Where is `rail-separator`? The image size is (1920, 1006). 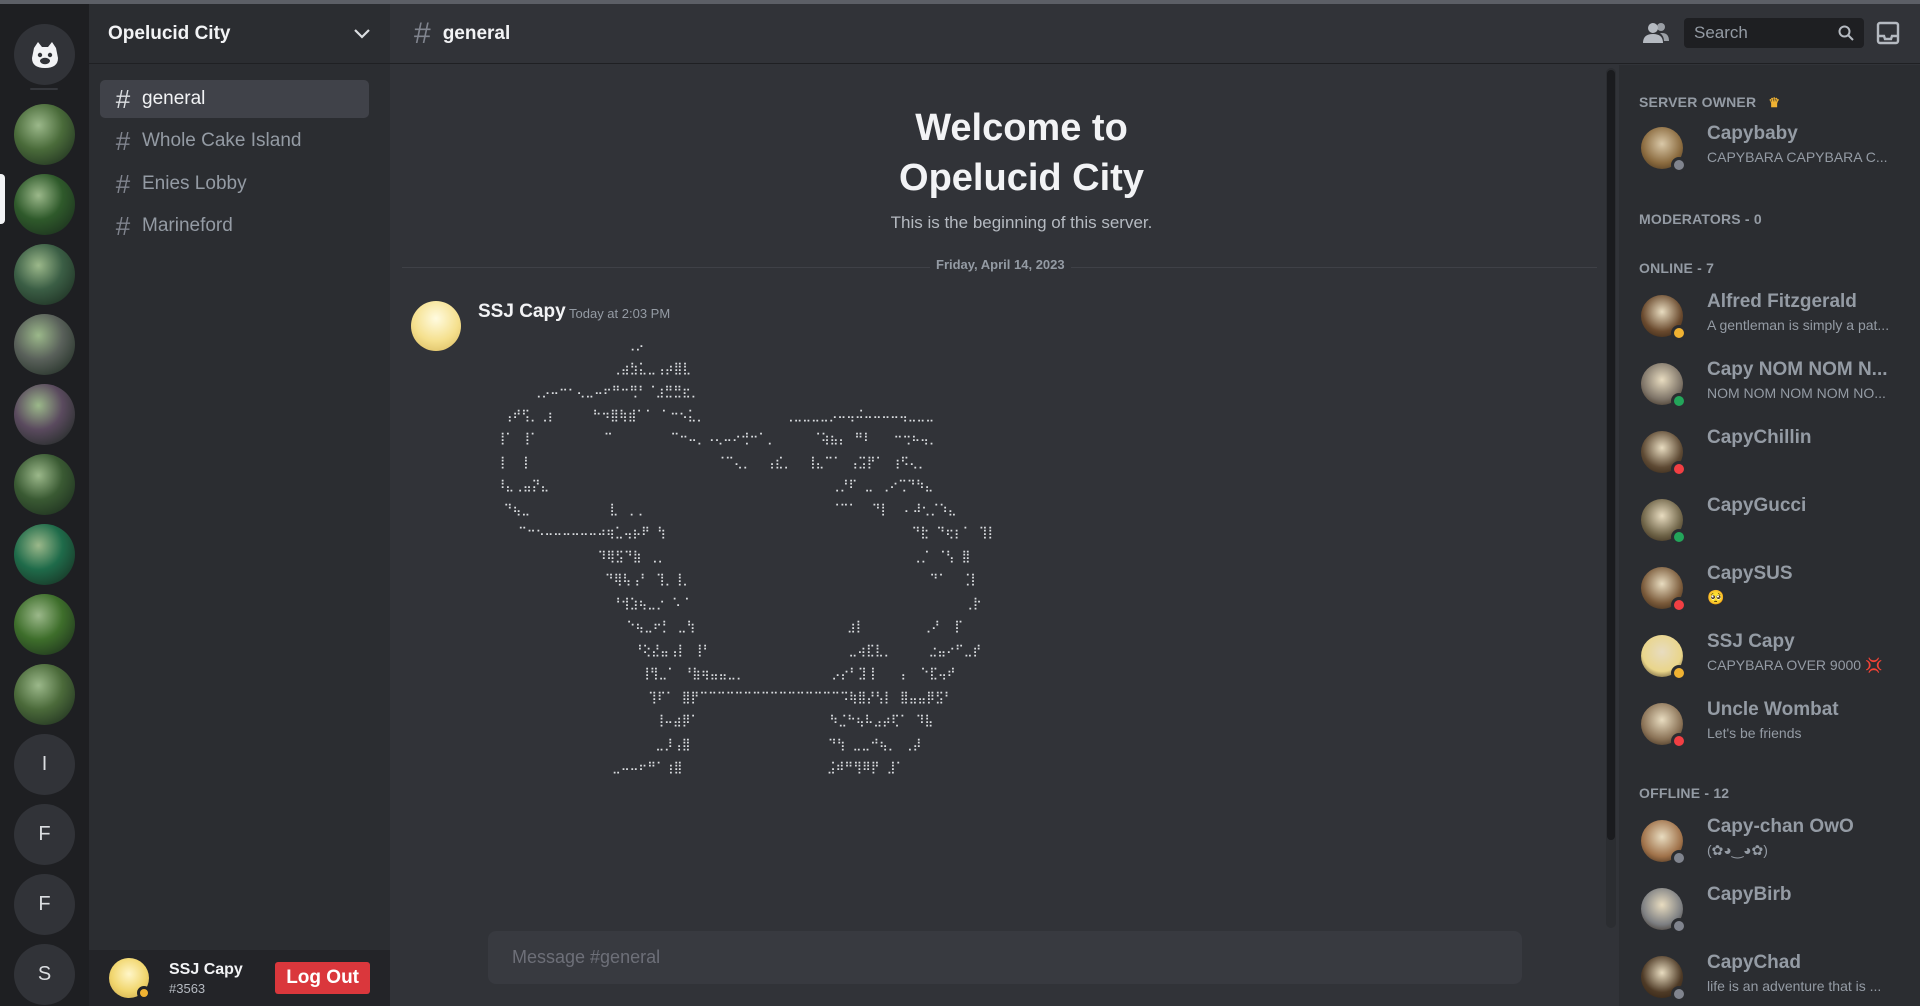 rail-separator is located at coordinates (44, 89).